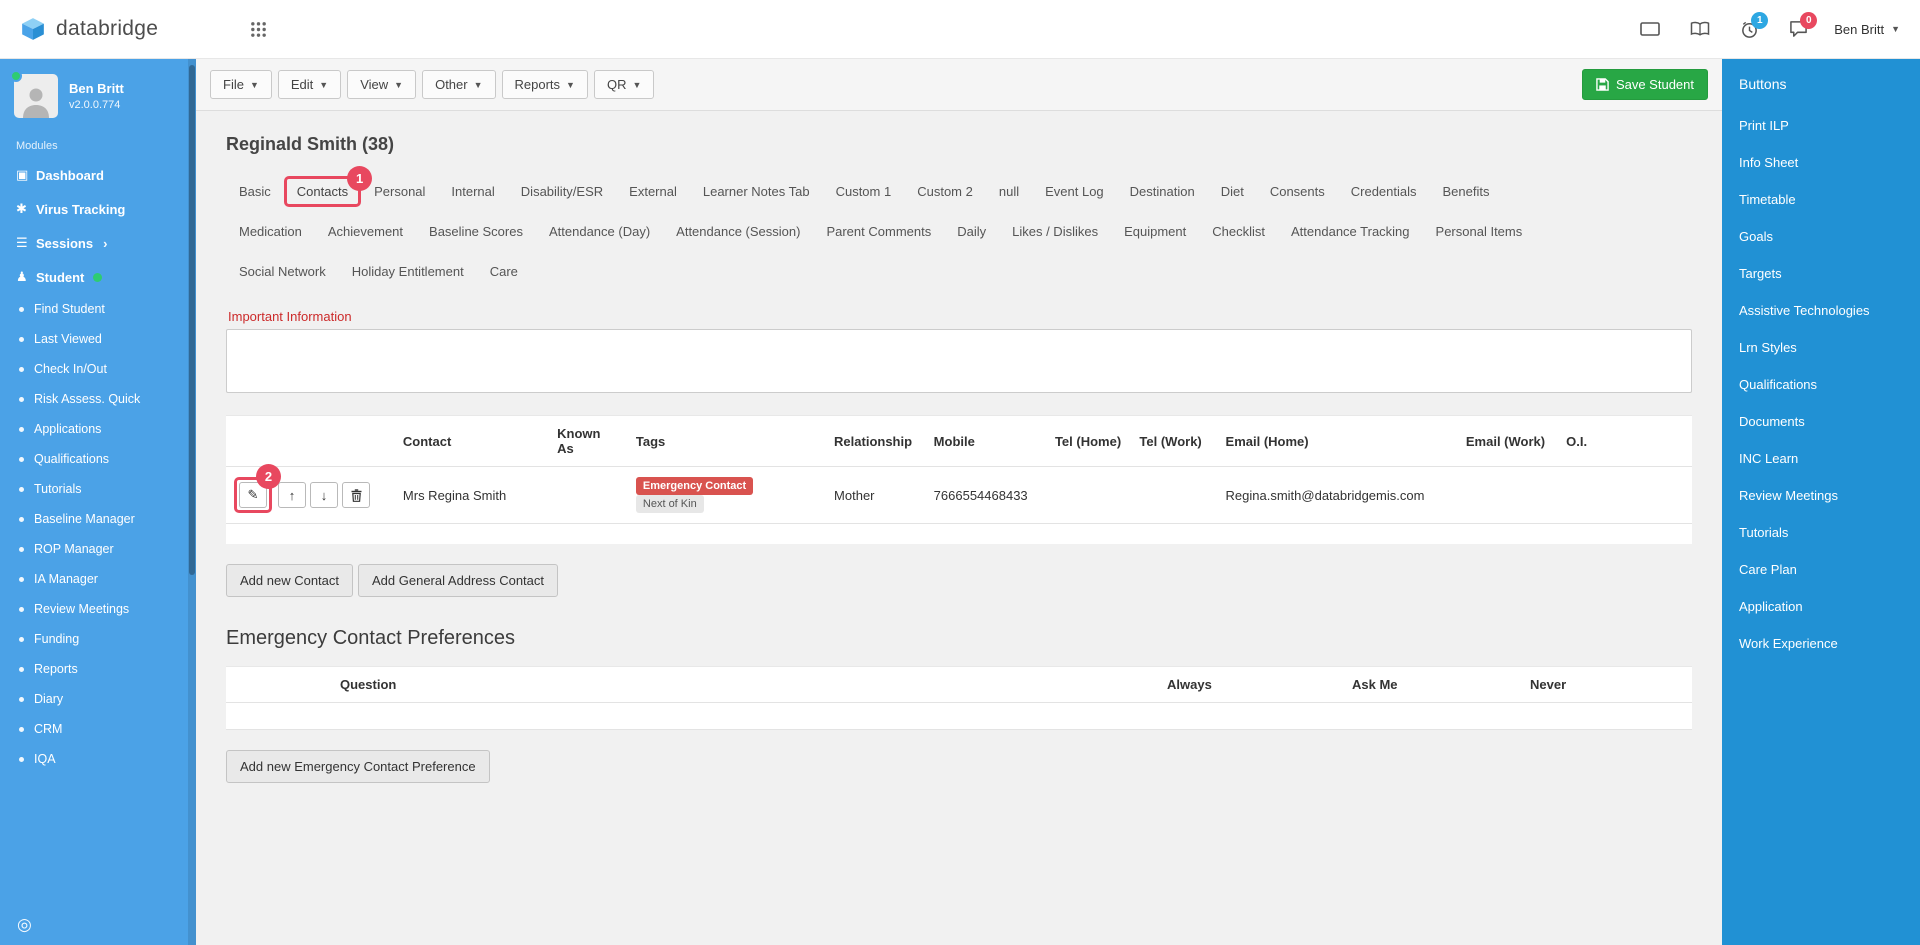  Describe the element at coordinates (98, 94) in the screenshot. I see `sidebar-user-block: Ben Britt v2.0.0.774` at that location.